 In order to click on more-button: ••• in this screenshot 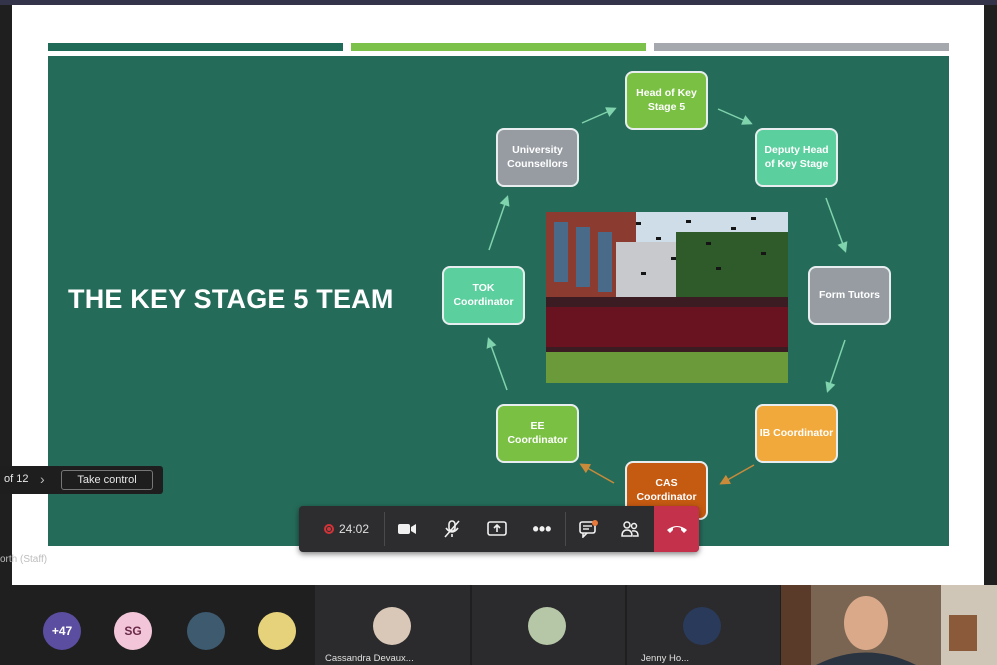, I will do `click(542, 529)`.